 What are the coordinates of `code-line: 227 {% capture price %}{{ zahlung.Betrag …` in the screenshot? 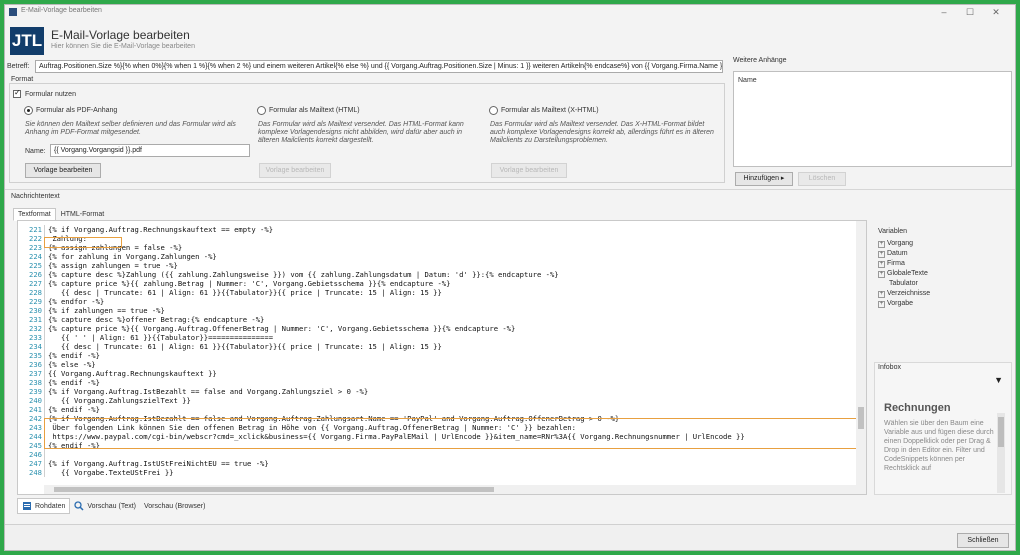 It's located at (442, 283).